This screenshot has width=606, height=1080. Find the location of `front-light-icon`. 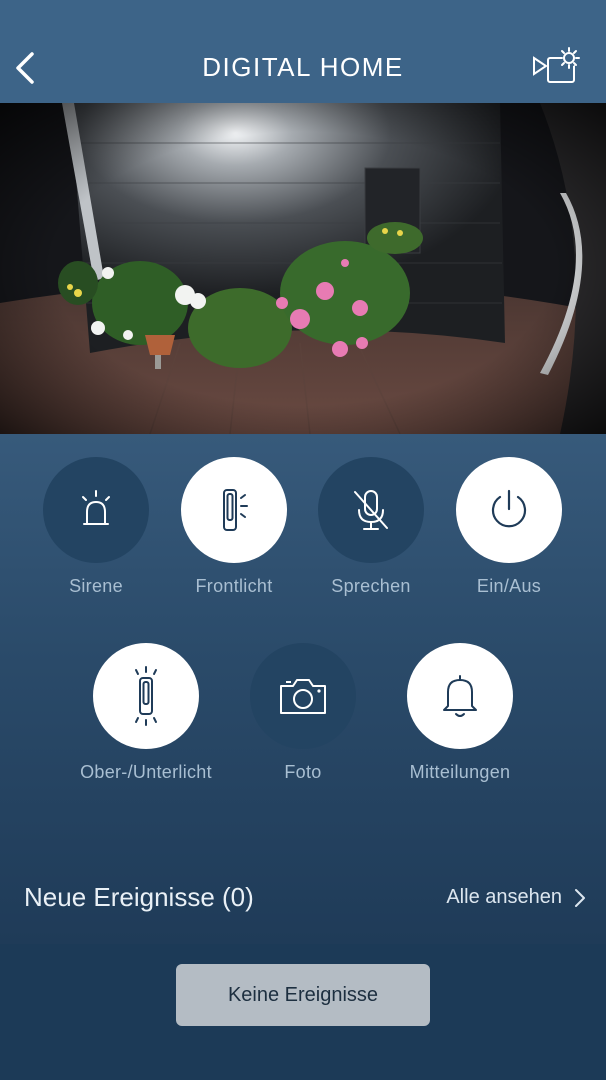

front-light-icon is located at coordinates (235, 510).